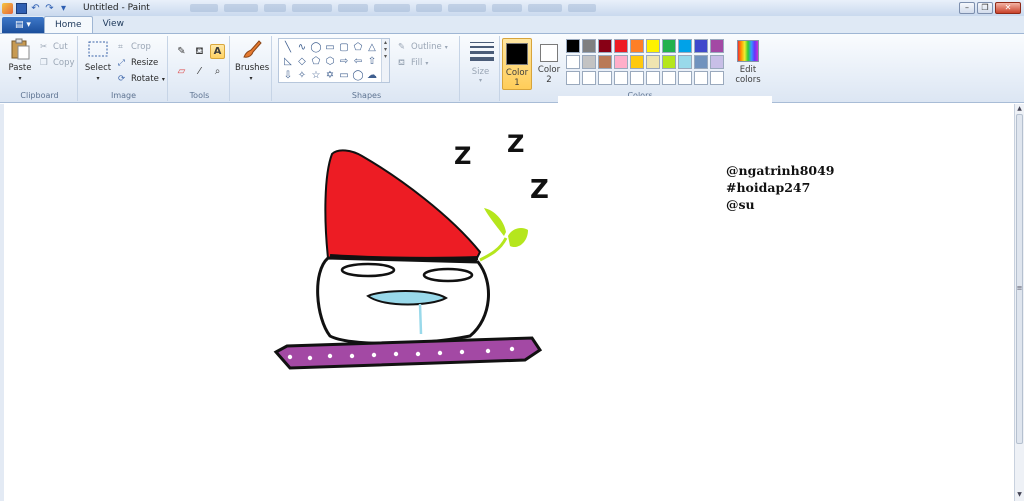 The height and width of the screenshot is (501, 1024). I want to click on cut-button: ✂ Cut, so click(54, 47).